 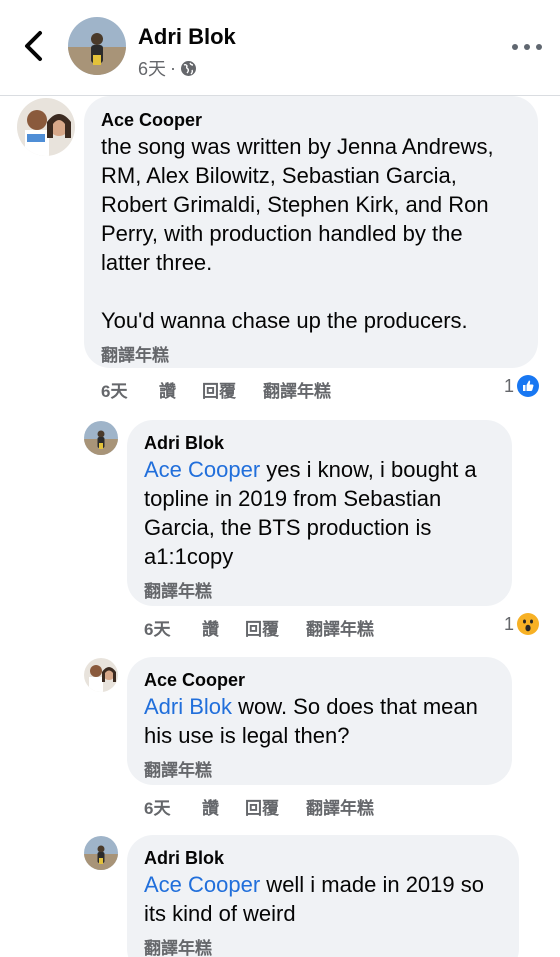 What do you see at coordinates (279, 175) in the screenshot?
I see `comment-line: RM, Alex Bilowitz, Sebastian Garcia,` at bounding box center [279, 175].